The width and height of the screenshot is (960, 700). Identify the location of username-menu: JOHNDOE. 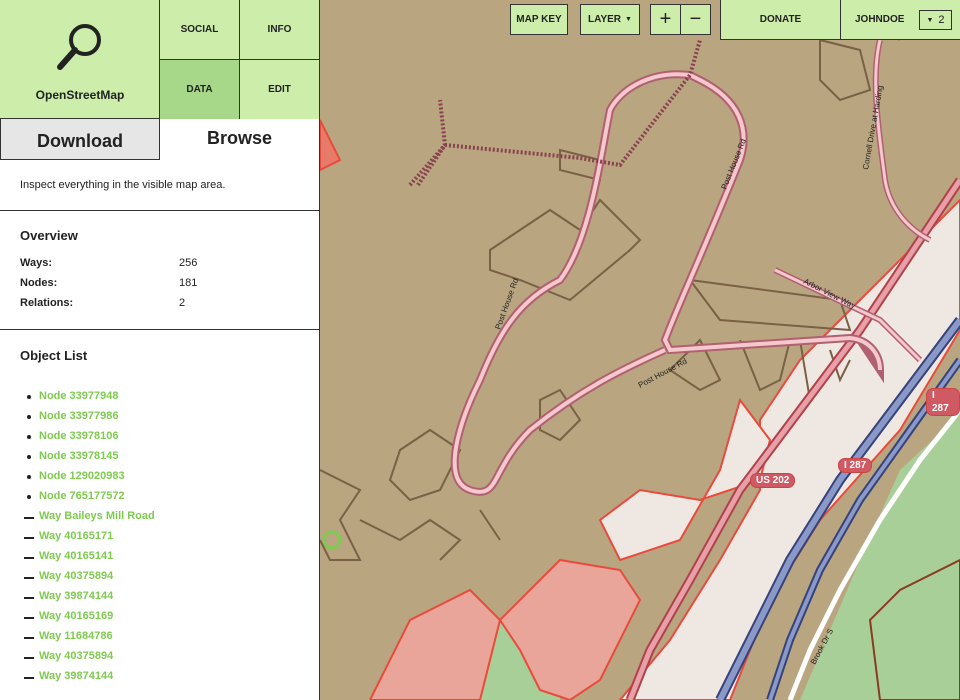
(879, 19).